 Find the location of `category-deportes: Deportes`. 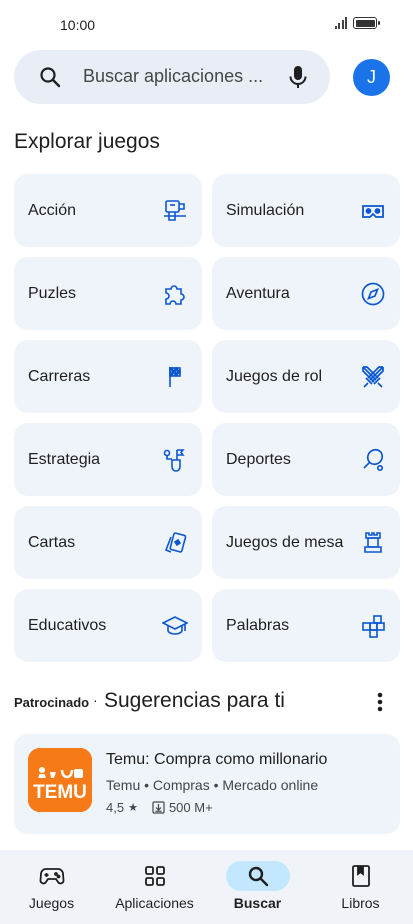

category-deportes: Deportes is located at coordinates (306, 459).